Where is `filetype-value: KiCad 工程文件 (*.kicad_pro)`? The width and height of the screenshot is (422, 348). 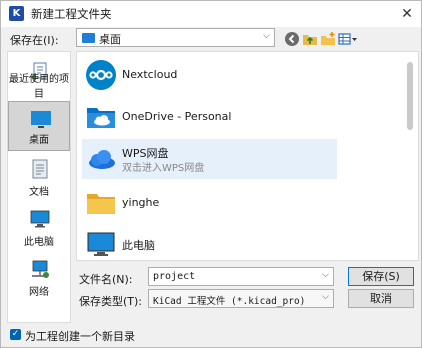 filetype-value: KiCad 工程文件 (*.kicad_pro) is located at coordinates (229, 301).